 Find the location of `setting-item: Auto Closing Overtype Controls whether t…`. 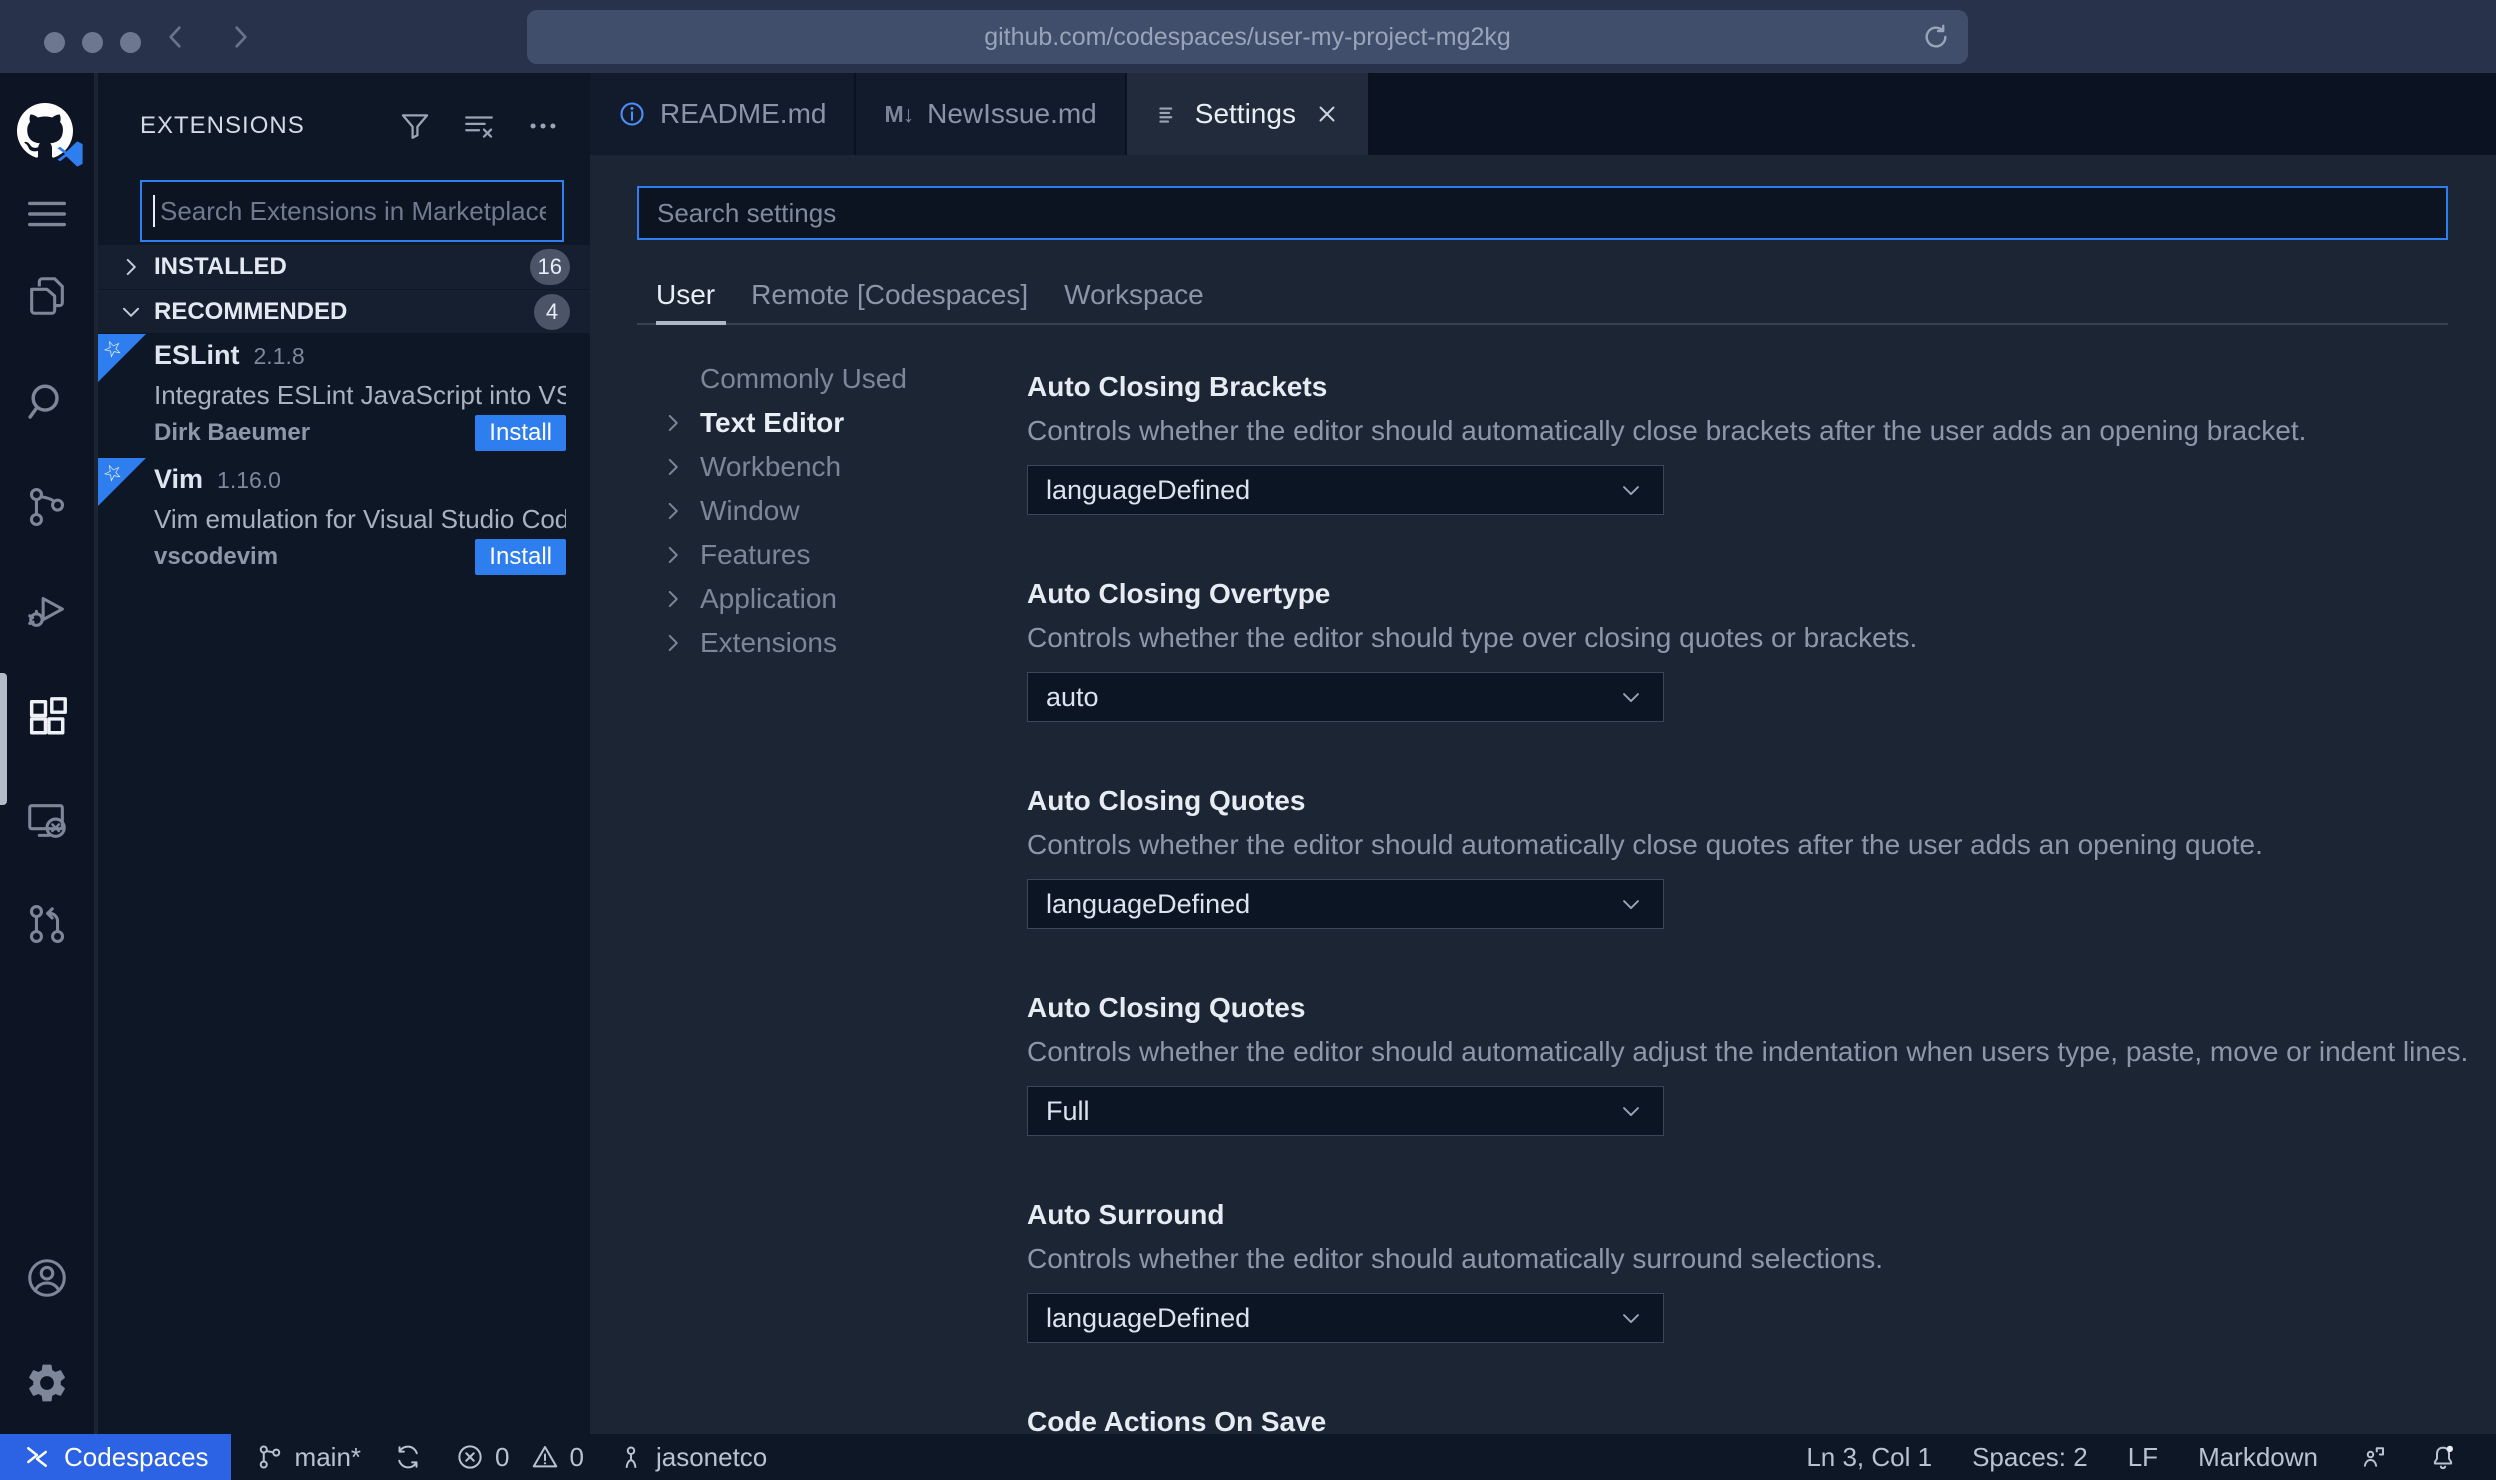

setting-item: Auto Closing Overtype Controls whether t… is located at coordinates (1737, 681).